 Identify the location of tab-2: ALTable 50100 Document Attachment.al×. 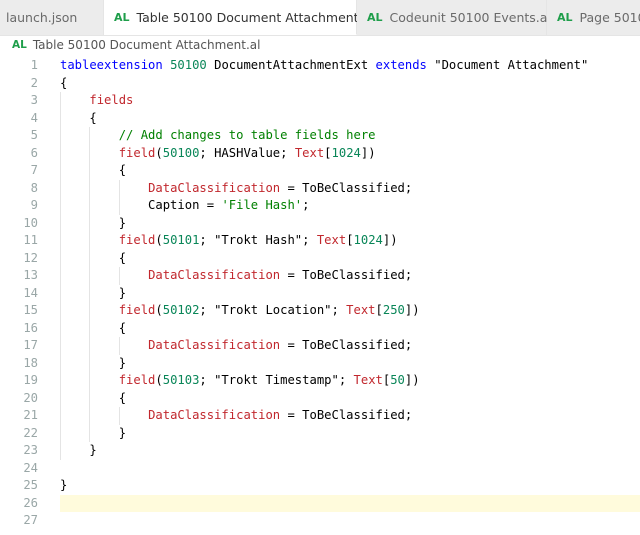
(249, 17).